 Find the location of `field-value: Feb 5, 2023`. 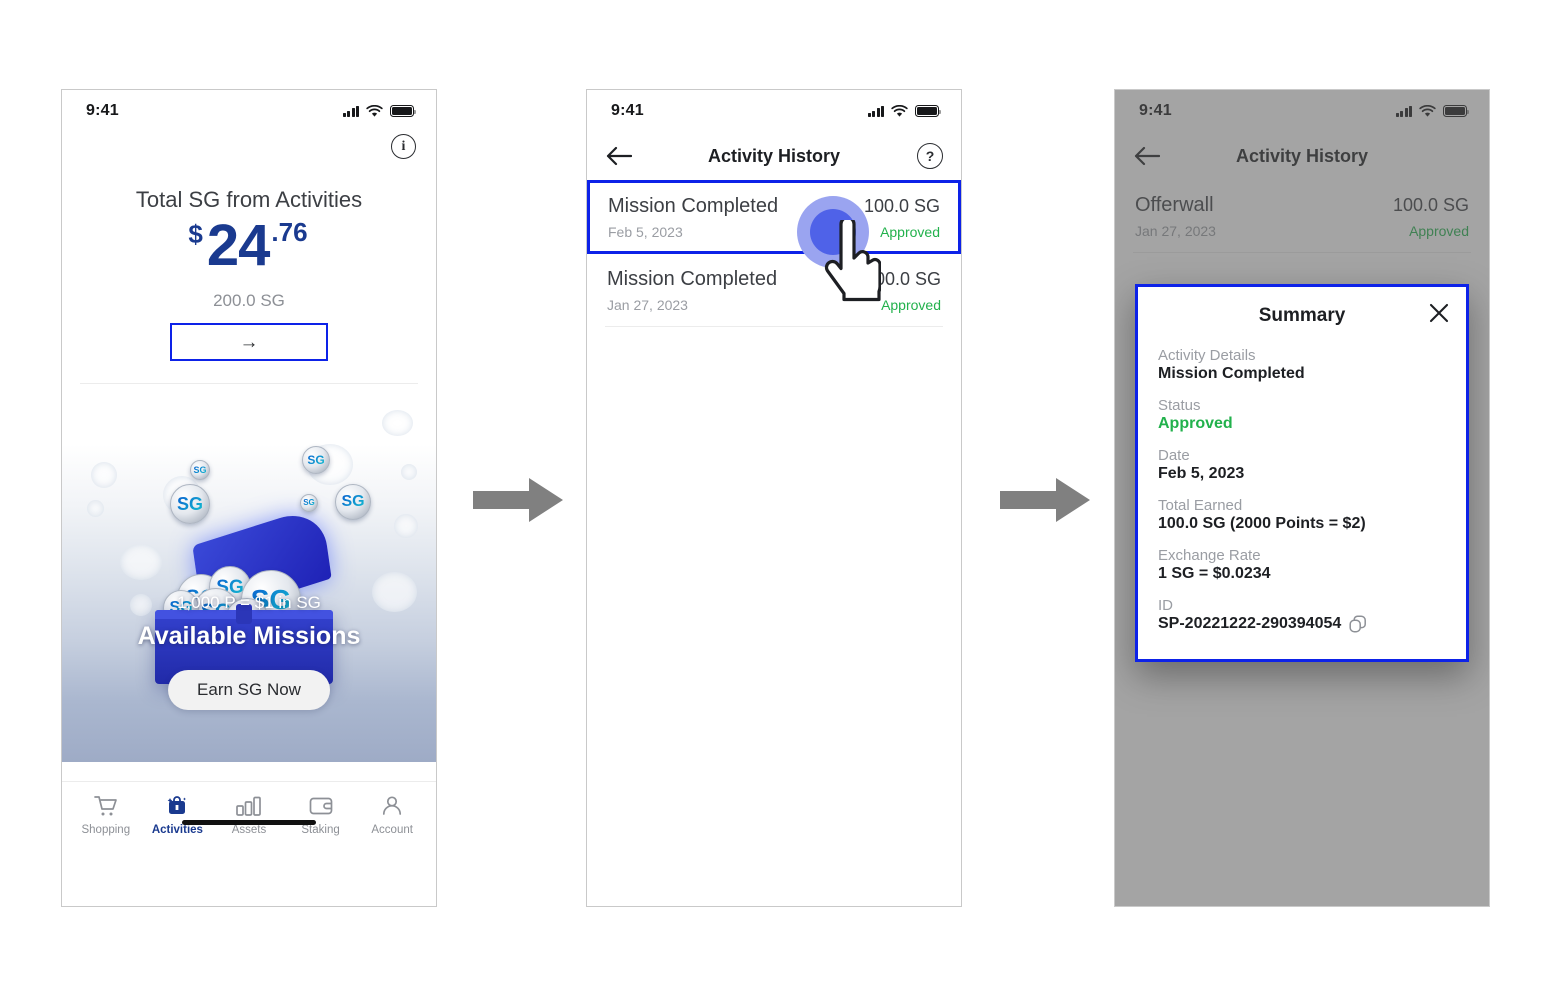

field-value: Feb 5, 2023 is located at coordinates (1201, 473).